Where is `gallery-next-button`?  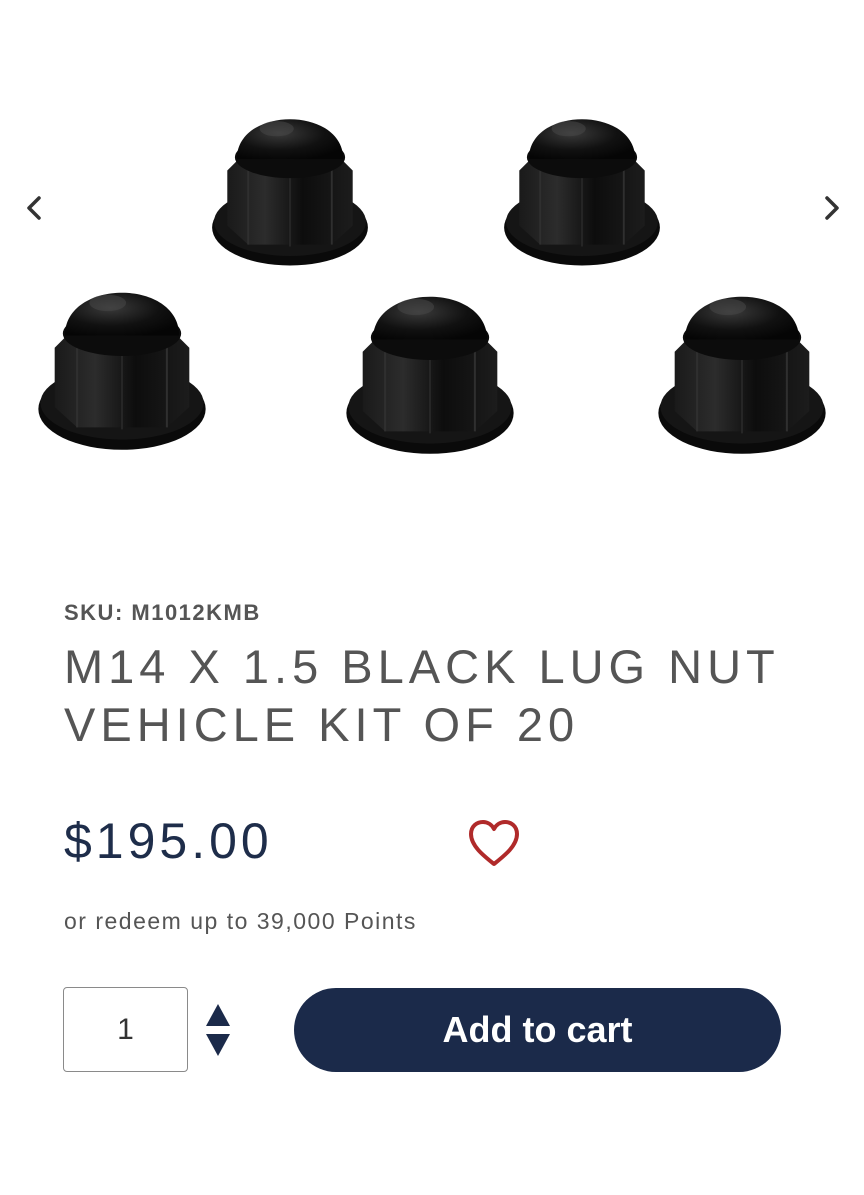
gallery-next-button is located at coordinates (832, 208).